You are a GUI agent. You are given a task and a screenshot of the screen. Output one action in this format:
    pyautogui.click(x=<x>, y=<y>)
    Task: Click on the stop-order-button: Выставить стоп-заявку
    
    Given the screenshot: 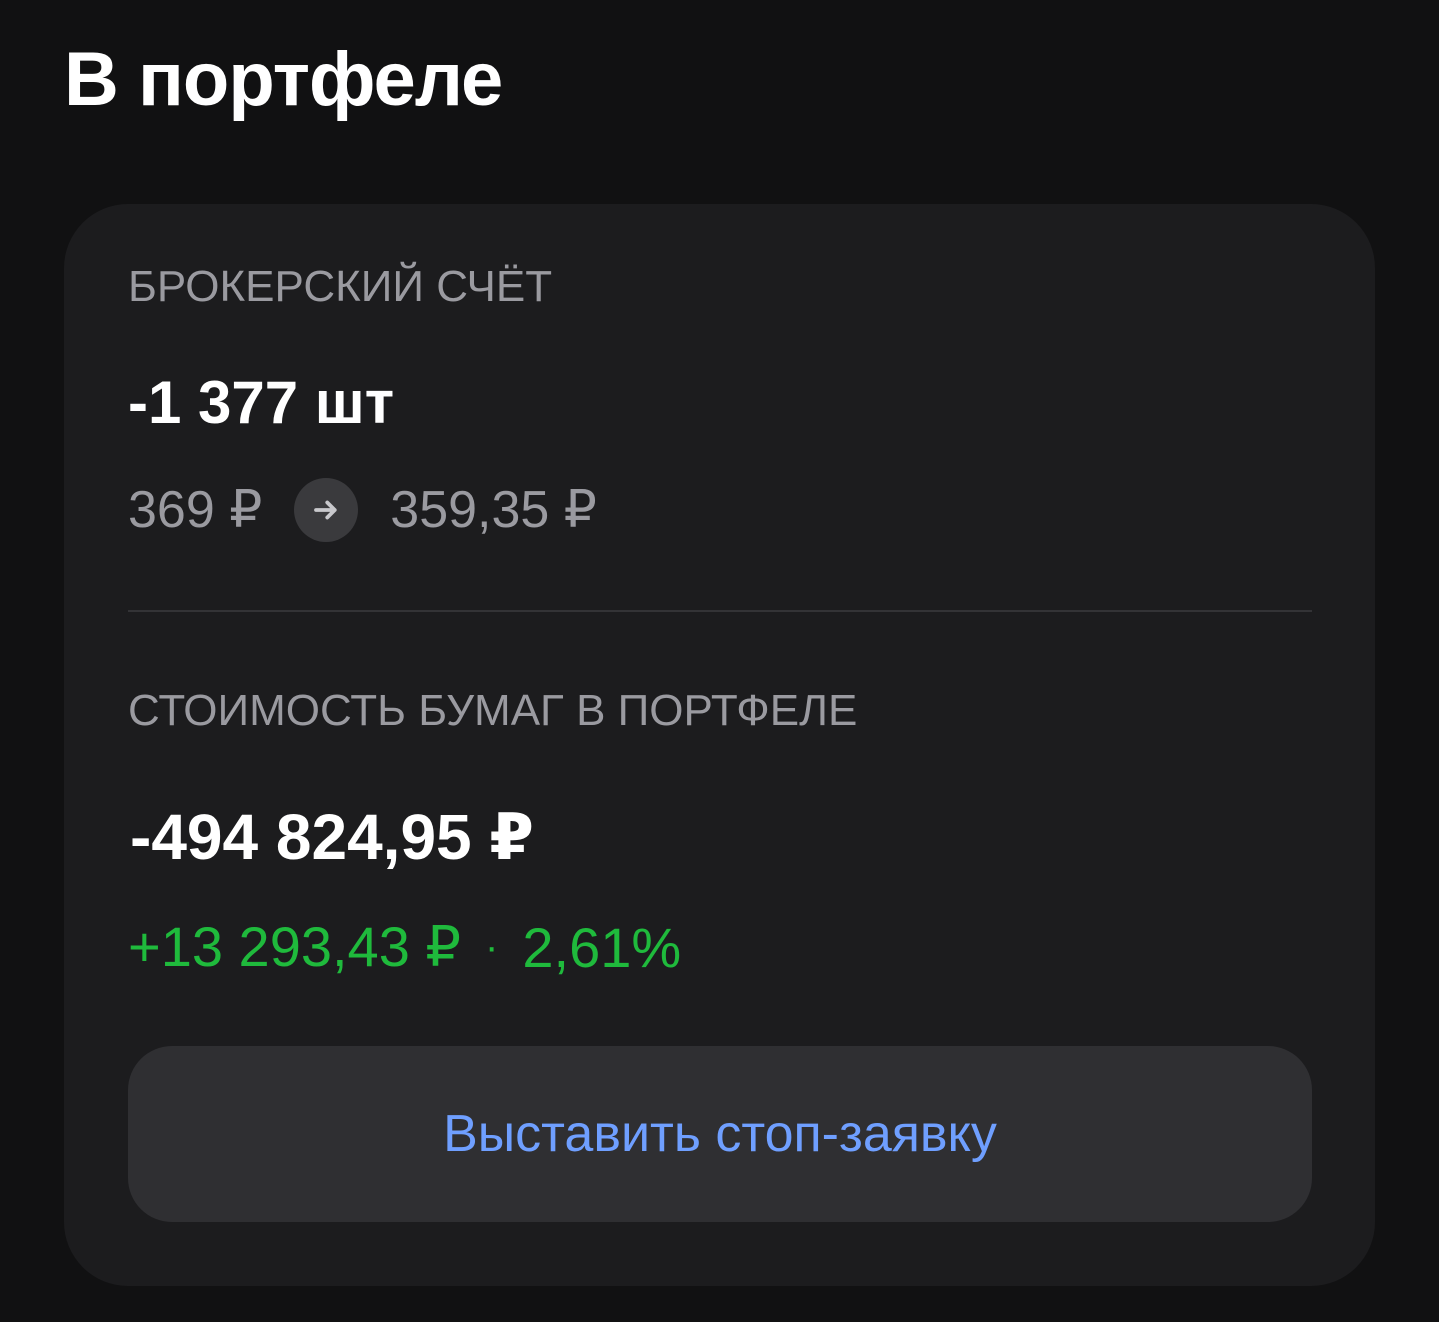 What is the action you would take?
    pyautogui.click(x=720, y=1134)
    